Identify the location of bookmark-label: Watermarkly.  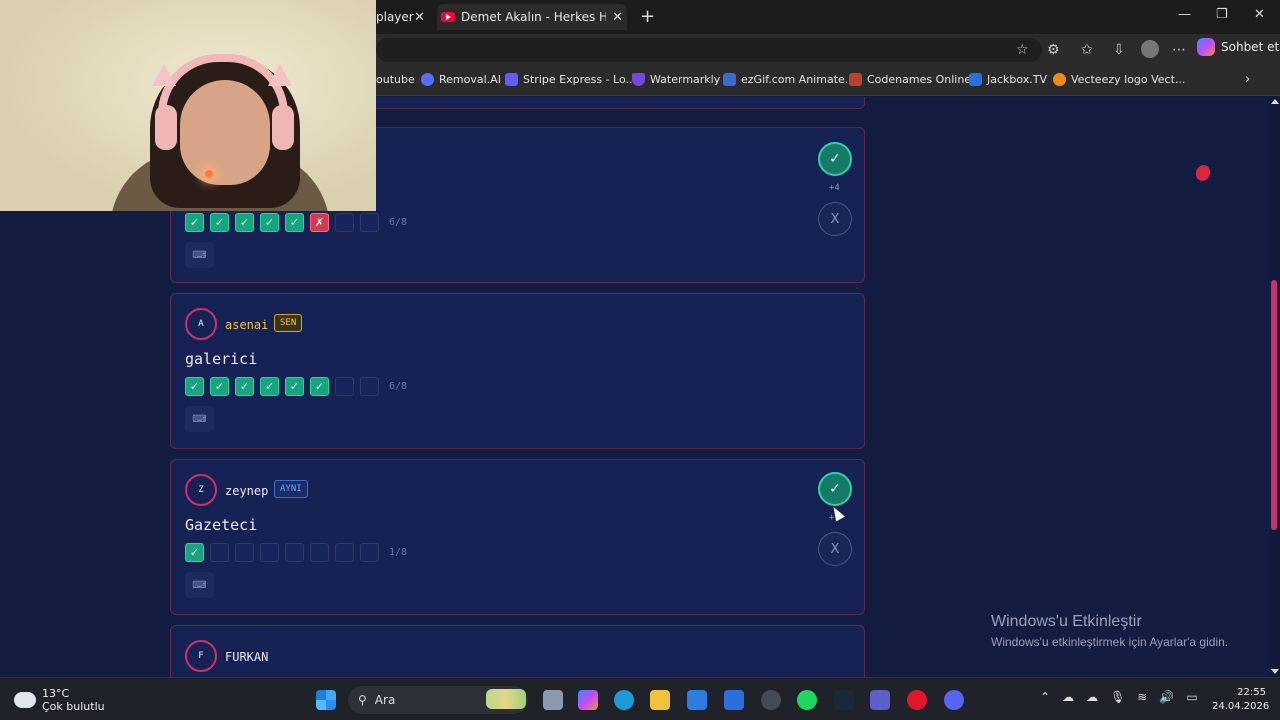
(685, 79).